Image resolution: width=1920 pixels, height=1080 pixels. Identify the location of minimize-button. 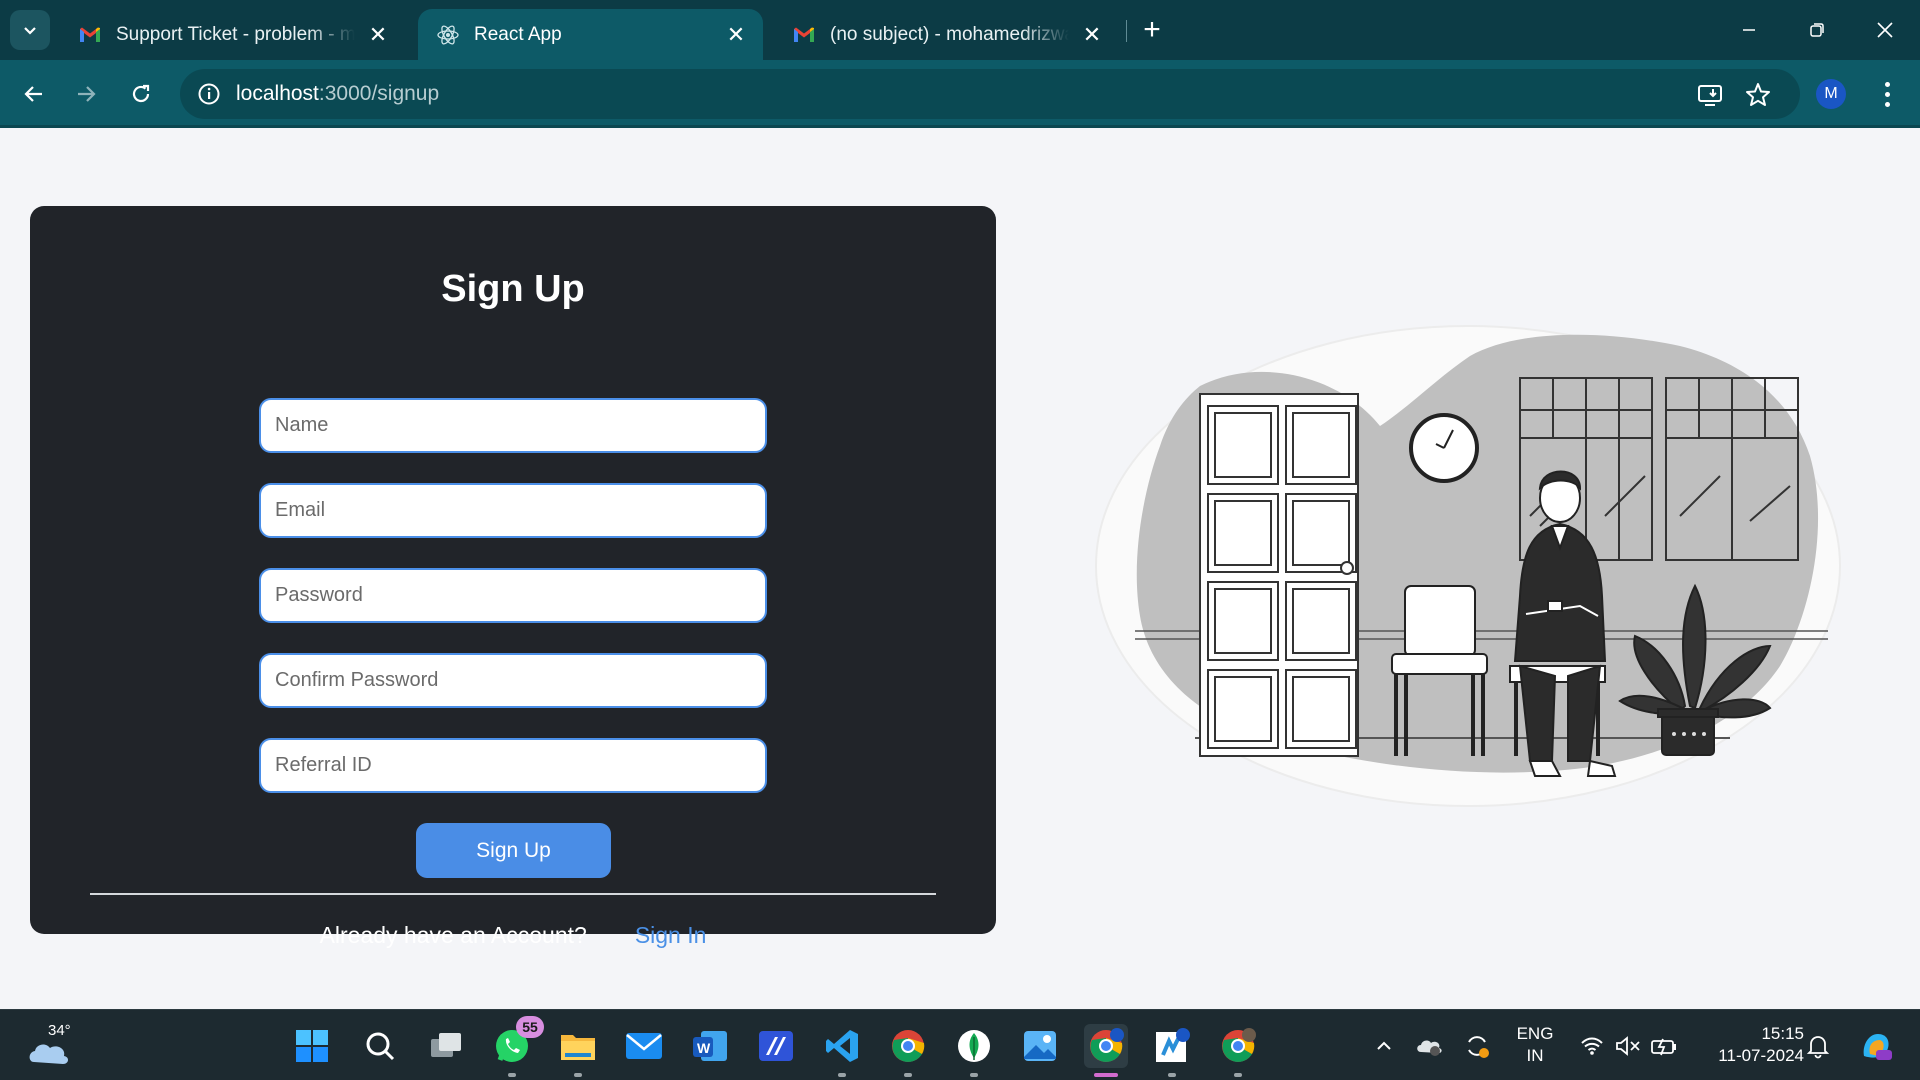
(1749, 30).